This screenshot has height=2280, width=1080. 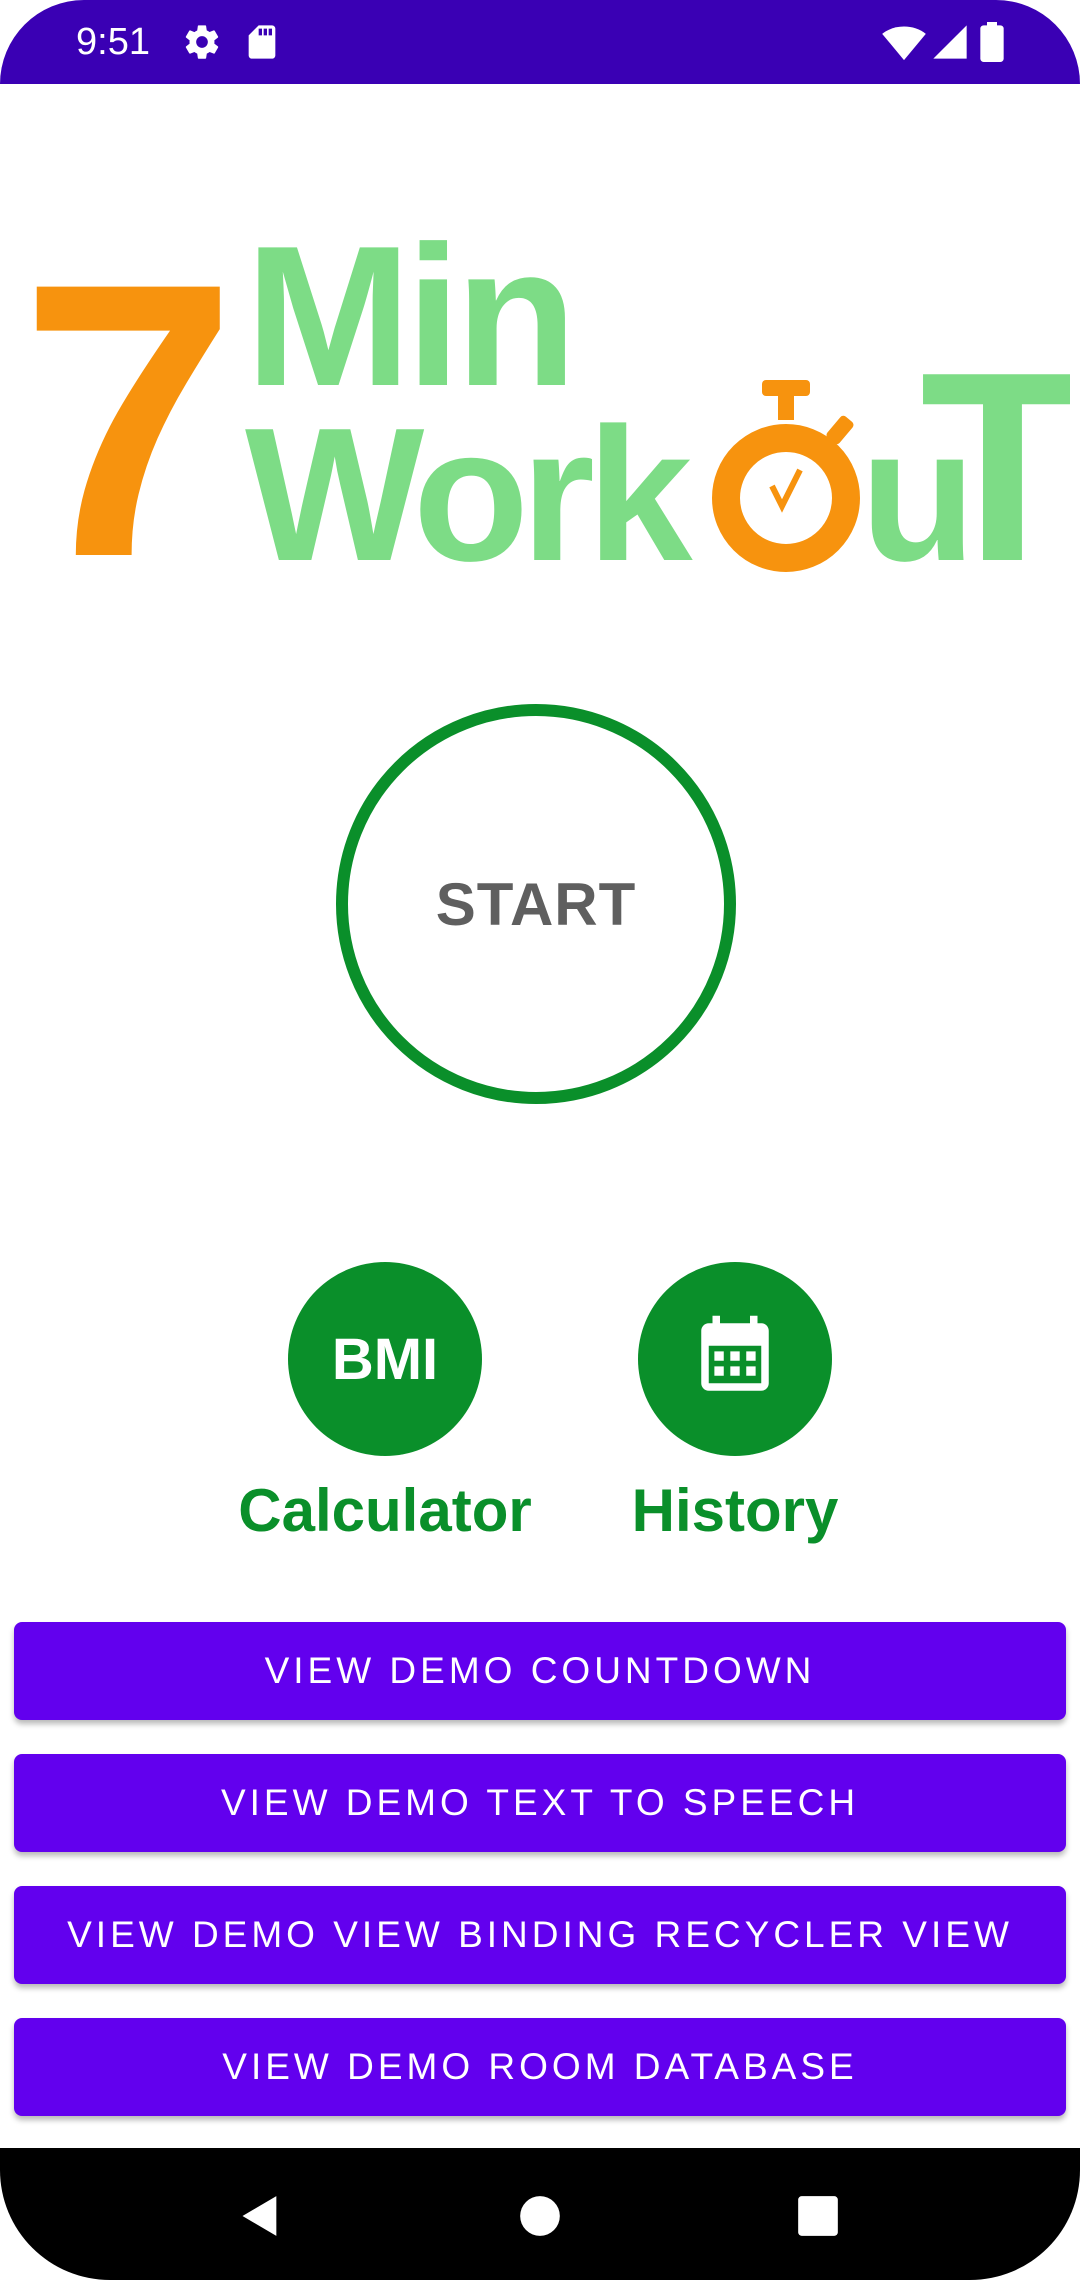 I want to click on start-label: START, so click(x=536, y=904).